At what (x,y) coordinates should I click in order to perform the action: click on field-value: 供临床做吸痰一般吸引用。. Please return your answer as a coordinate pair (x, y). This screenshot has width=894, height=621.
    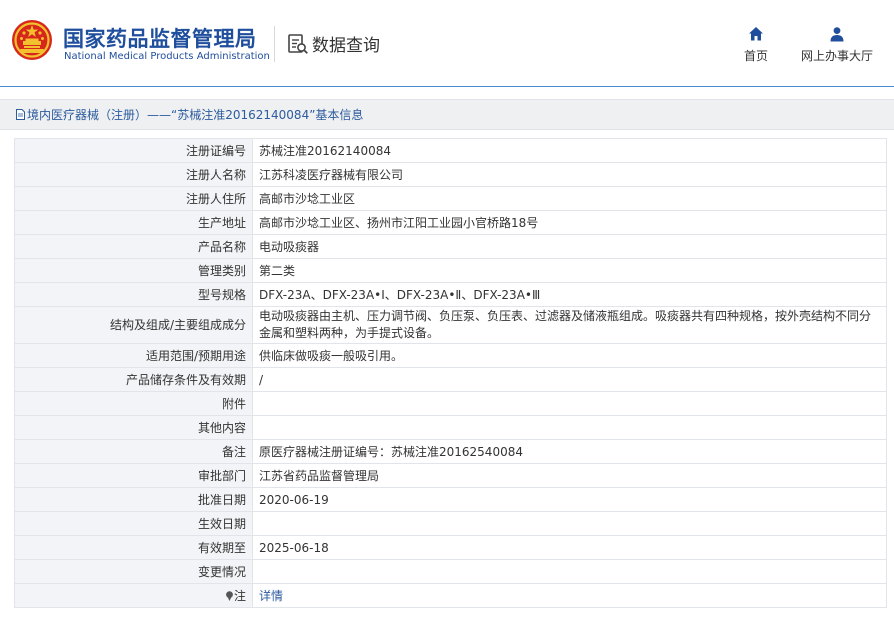
    Looking at the image, I should click on (569, 355).